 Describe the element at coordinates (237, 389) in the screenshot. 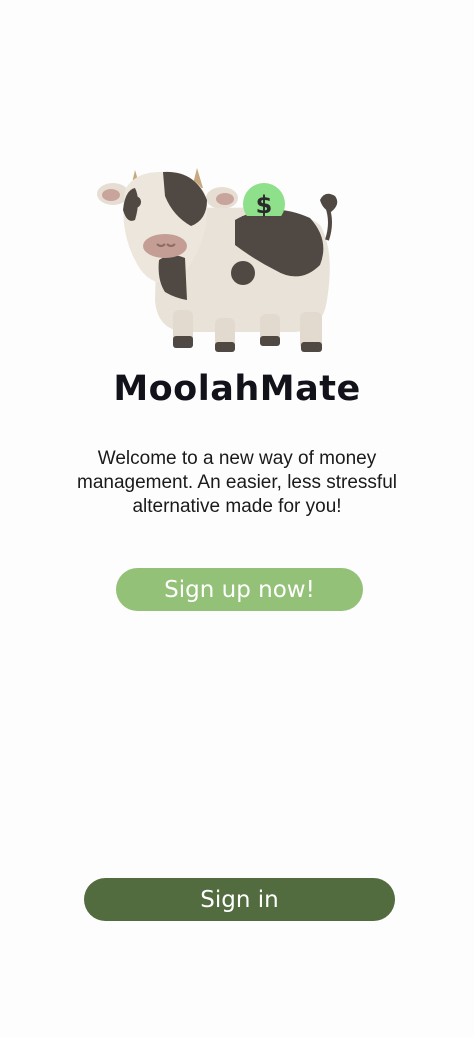

I see `app-title: MoolahMate` at that location.